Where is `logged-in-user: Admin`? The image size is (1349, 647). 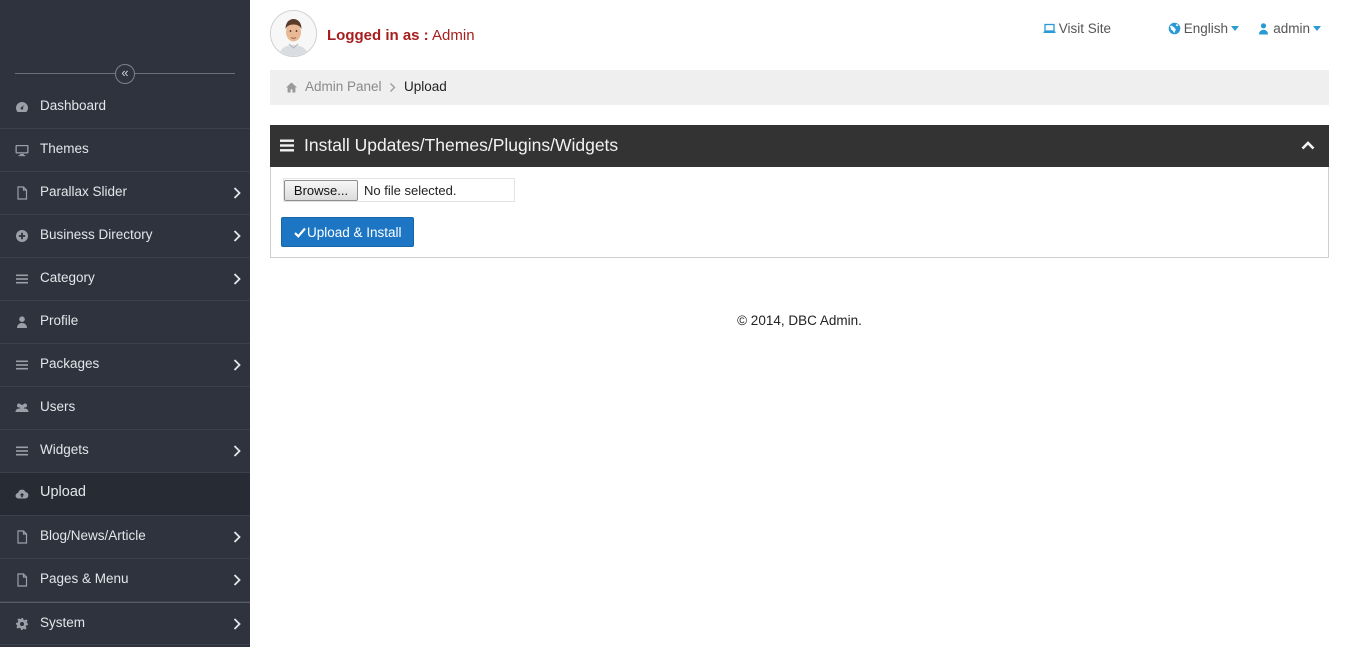 logged-in-user: Admin is located at coordinates (453, 35).